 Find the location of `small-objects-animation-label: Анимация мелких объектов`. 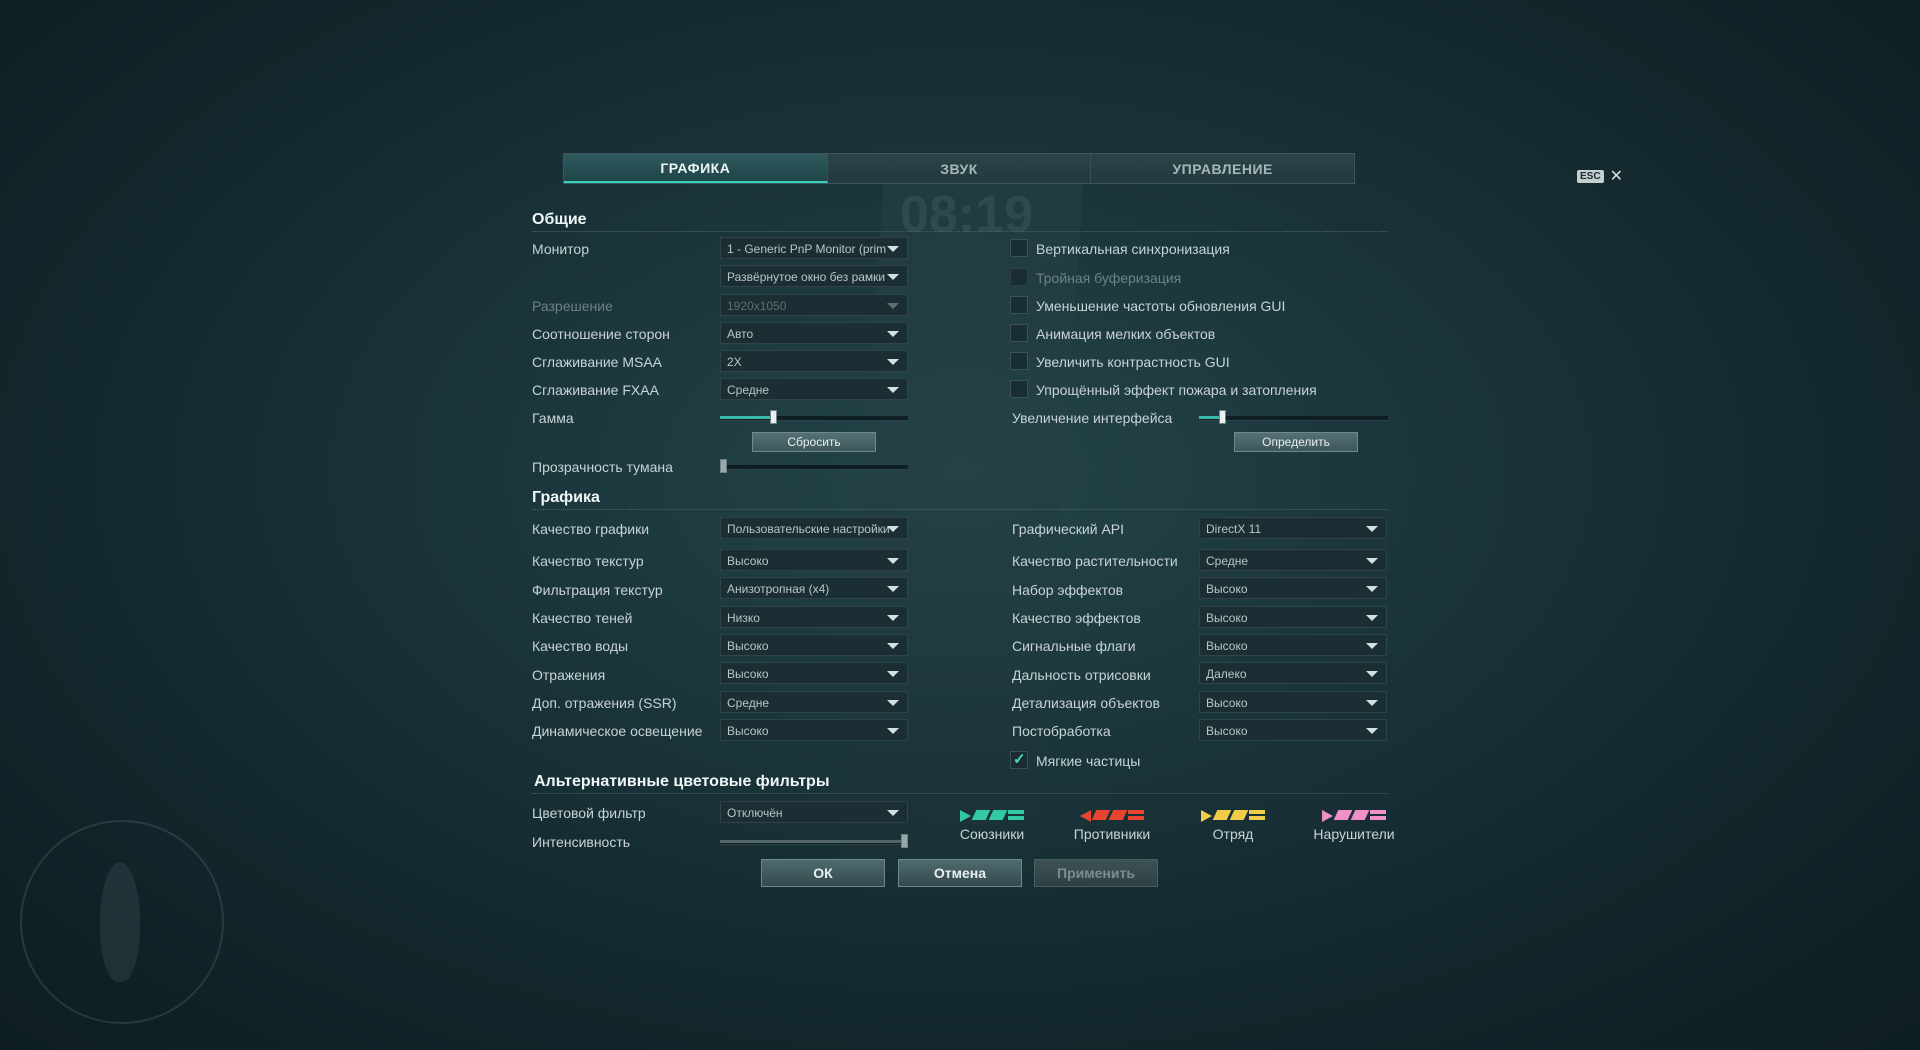

small-objects-animation-label: Анимация мелких объектов is located at coordinates (1126, 334).